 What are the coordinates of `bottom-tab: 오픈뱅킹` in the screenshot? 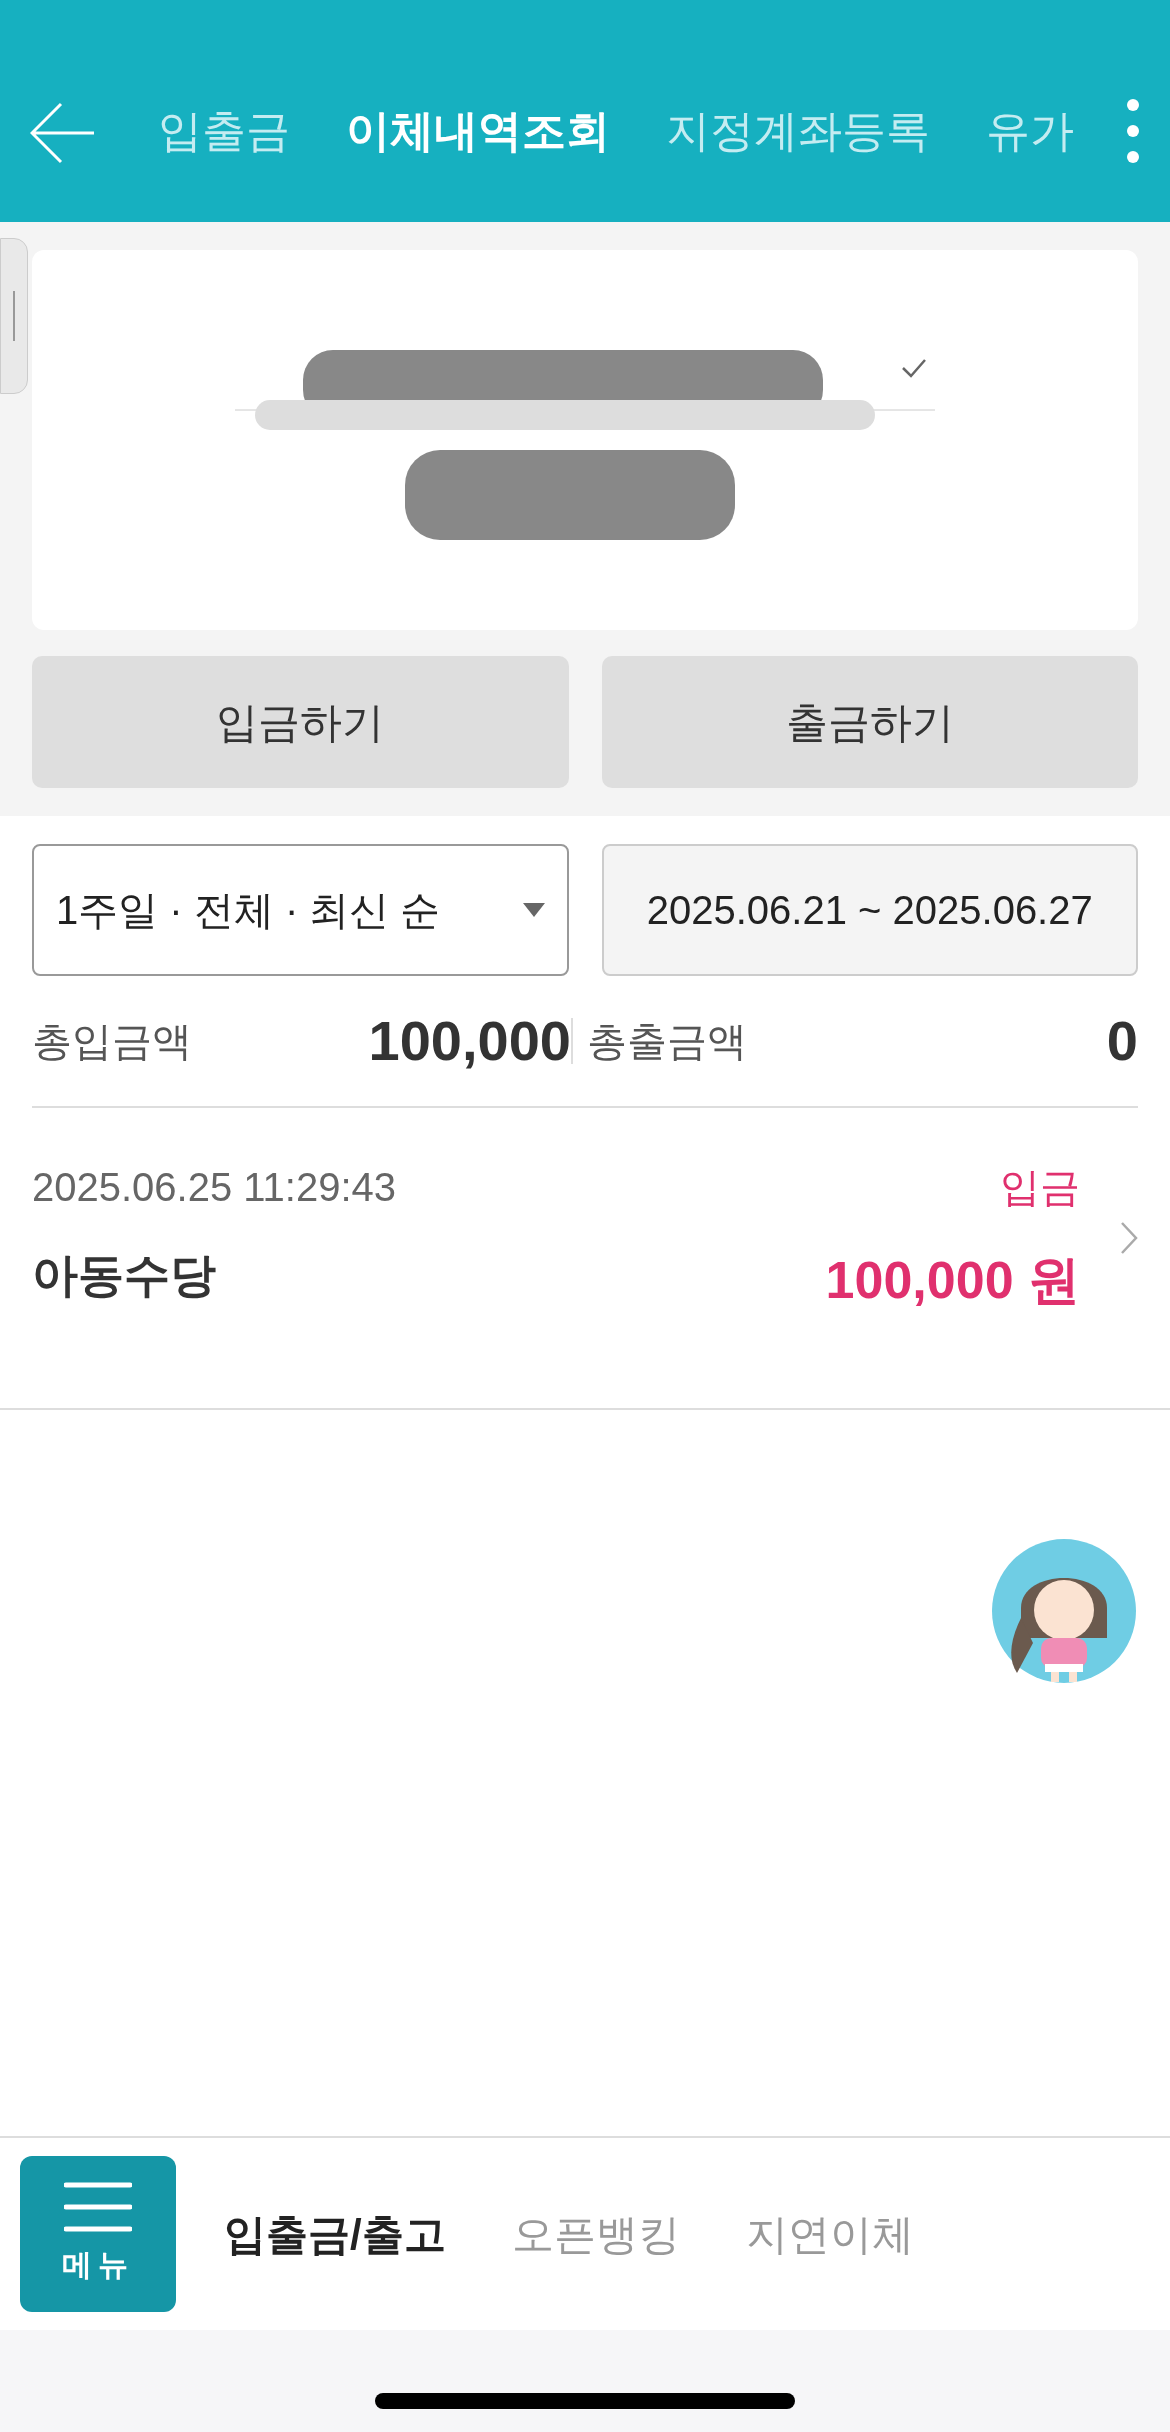 It's located at (595, 2234).